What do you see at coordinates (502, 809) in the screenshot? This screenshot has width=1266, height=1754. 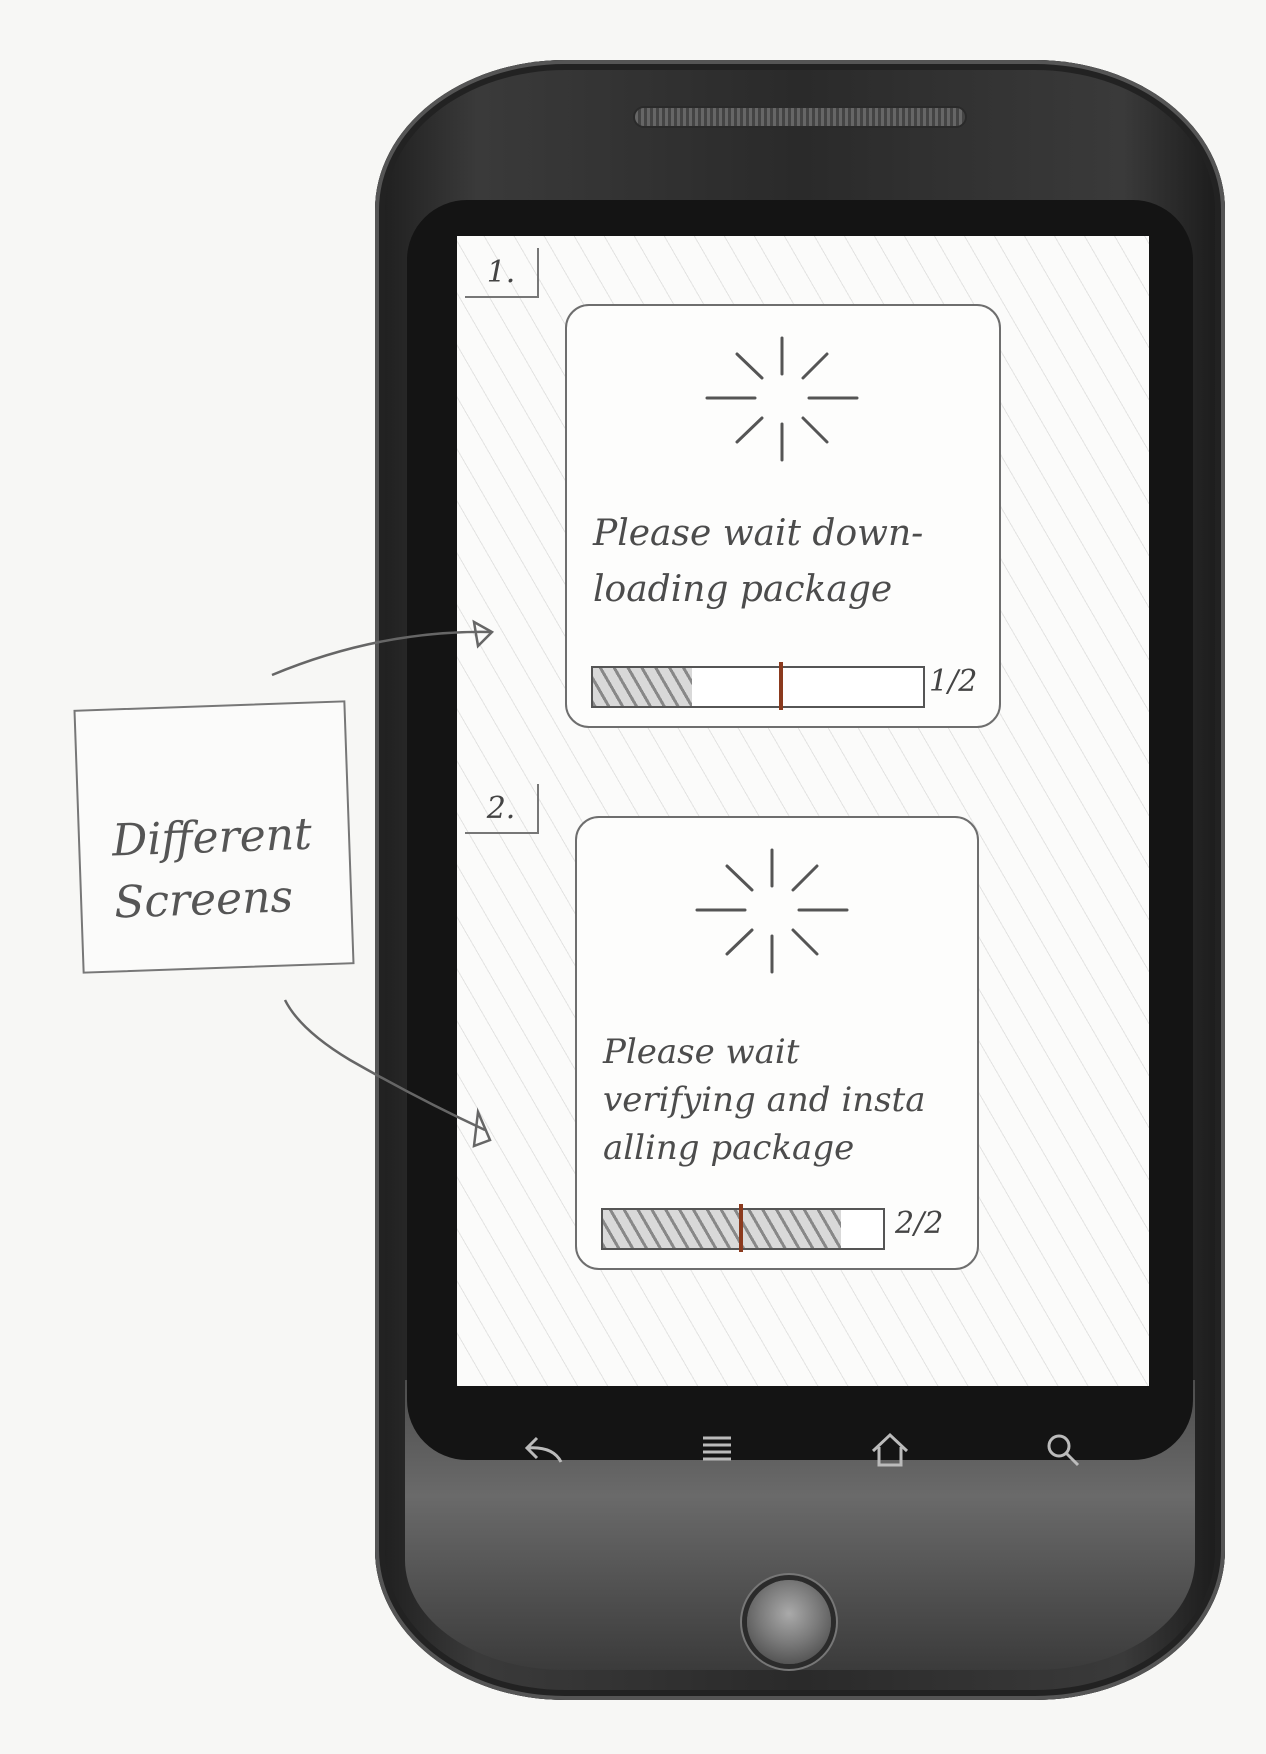 I see `step-label-2: 2.` at bounding box center [502, 809].